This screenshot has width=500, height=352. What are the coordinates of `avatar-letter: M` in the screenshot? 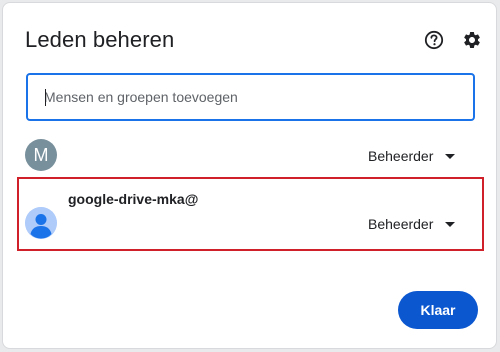 It's located at (41, 154).